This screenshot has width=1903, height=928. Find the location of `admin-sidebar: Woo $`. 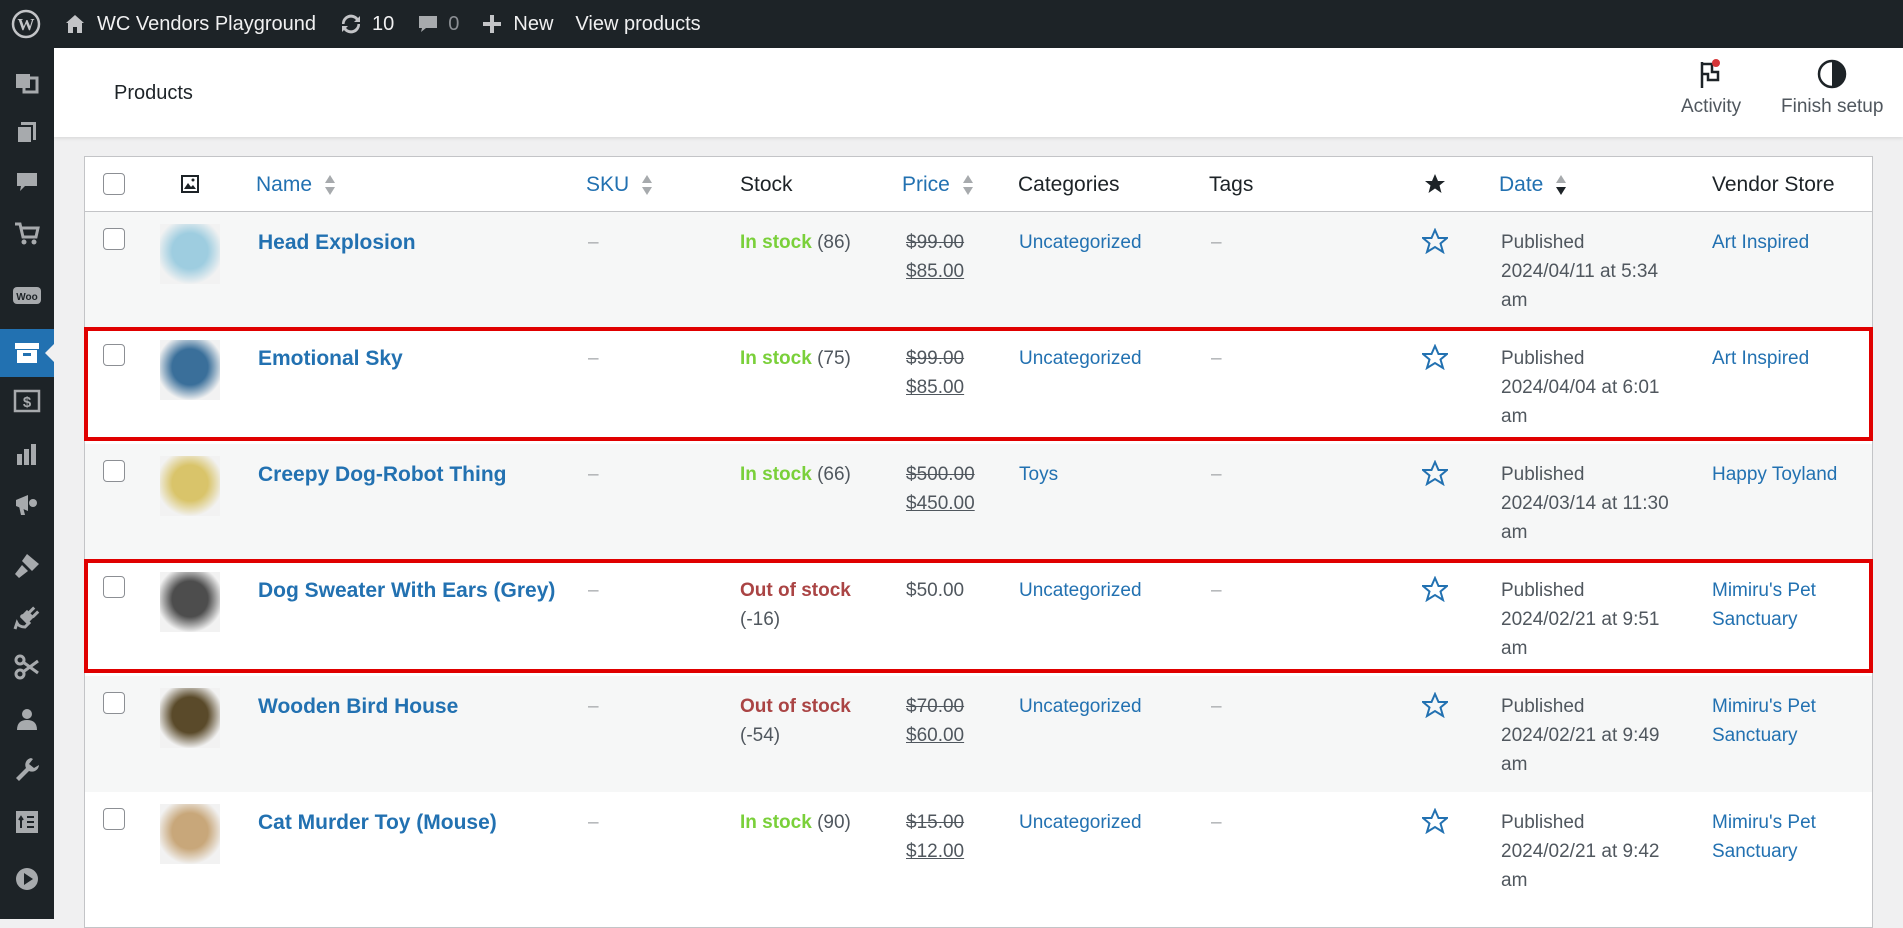

admin-sidebar: Woo $ is located at coordinates (27, 483).